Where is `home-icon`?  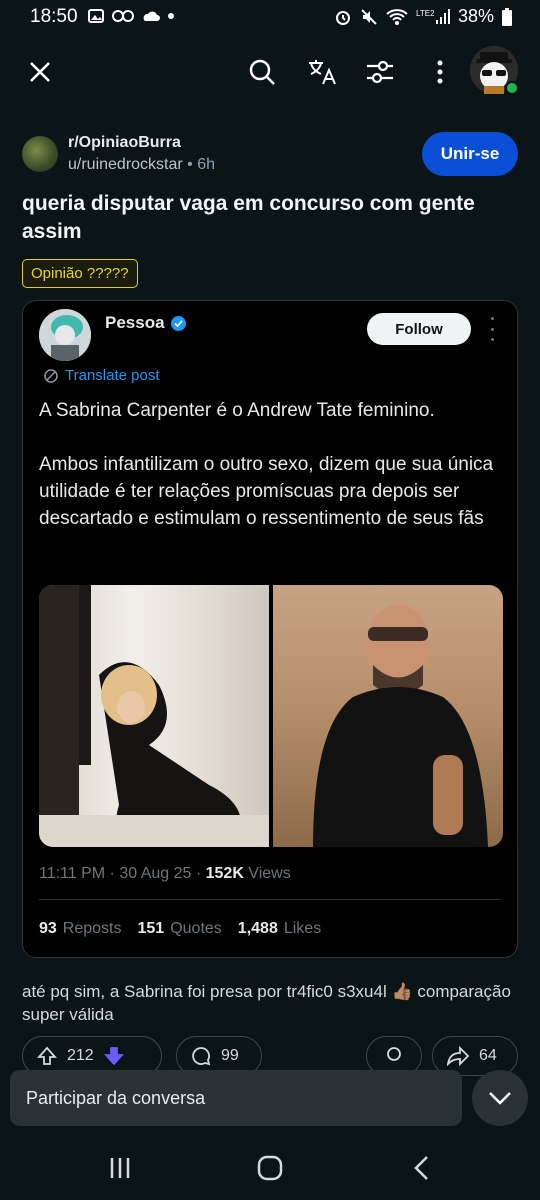
home-icon is located at coordinates (270, 1168).